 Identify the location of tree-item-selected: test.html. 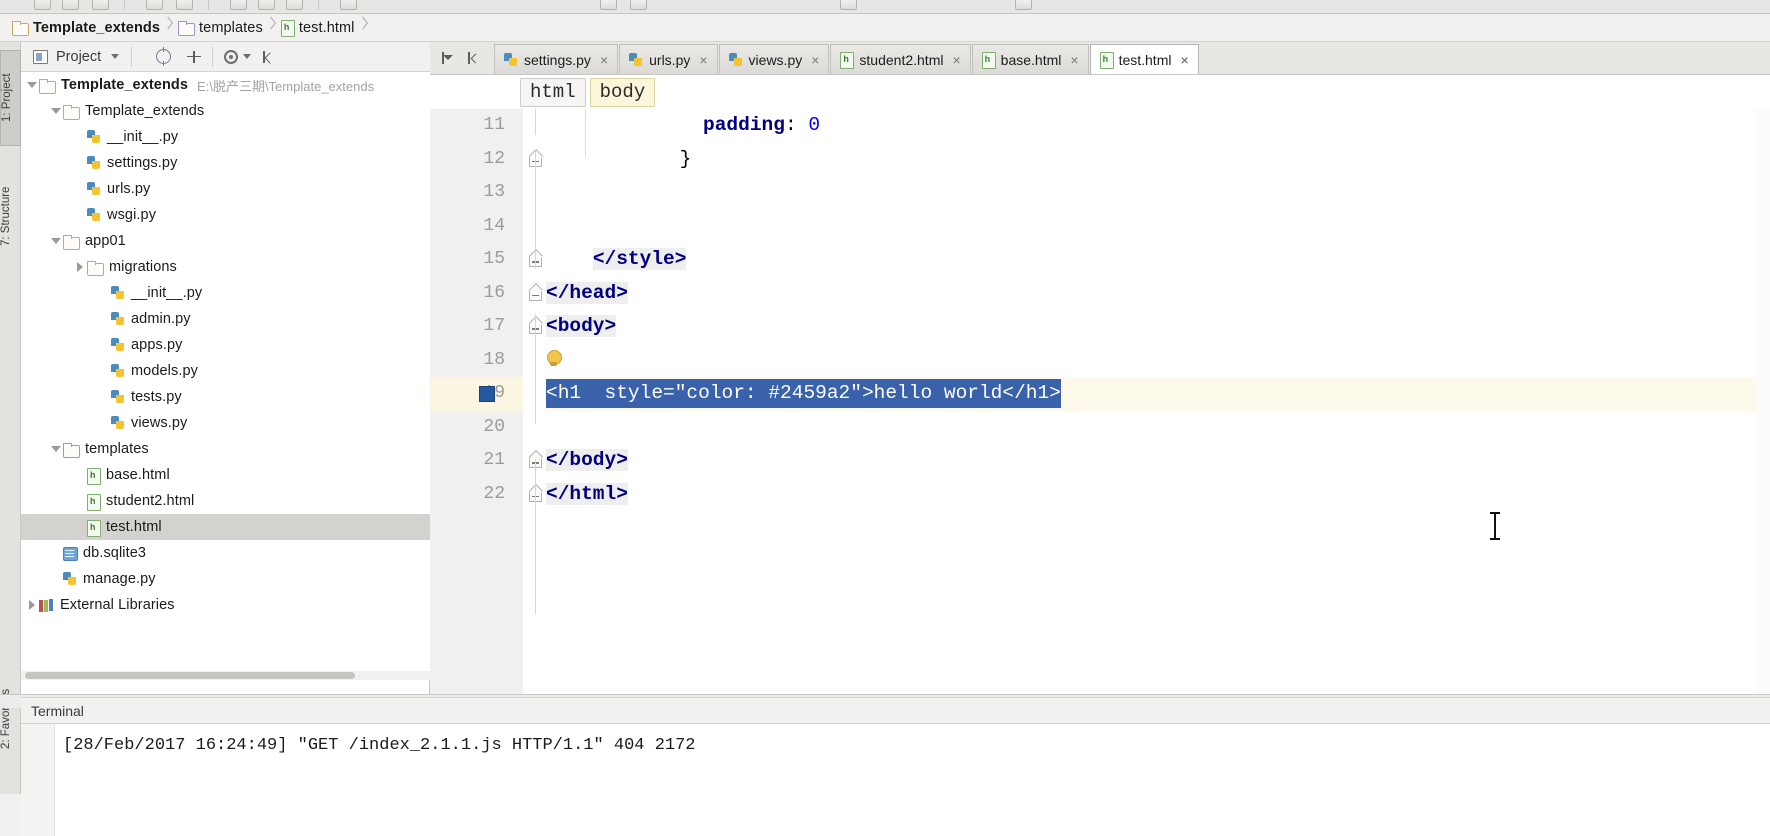
(225, 527).